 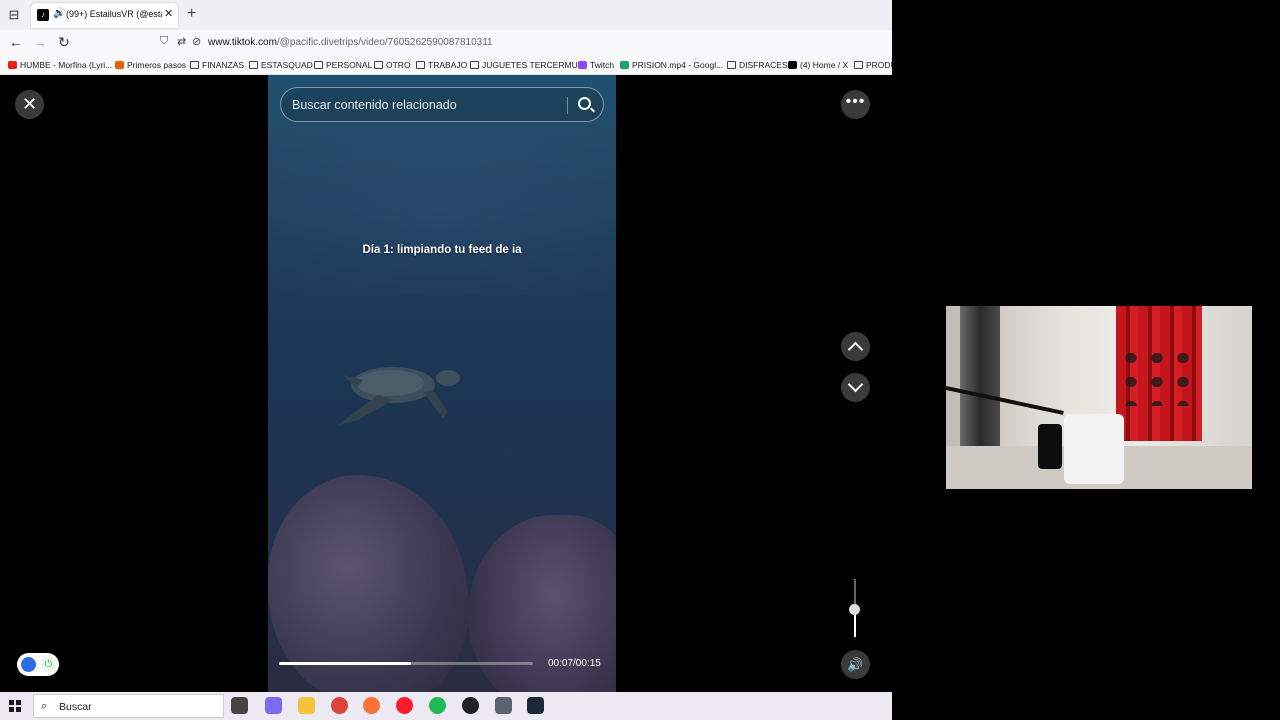 What do you see at coordinates (128, 706) in the screenshot?
I see `taskbar-search-input: ⌕ Buscar` at bounding box center [128, 706].